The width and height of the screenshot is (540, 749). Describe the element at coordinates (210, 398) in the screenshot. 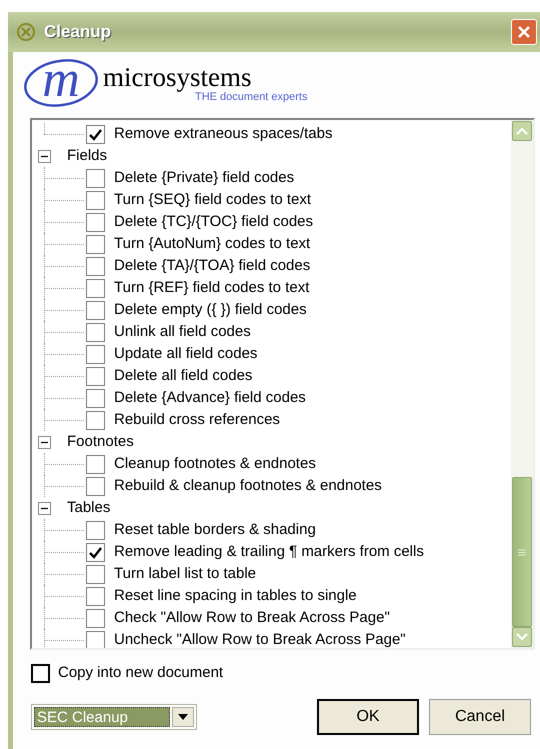

I see `option-label: Delete {Advance} field codes` at that location.